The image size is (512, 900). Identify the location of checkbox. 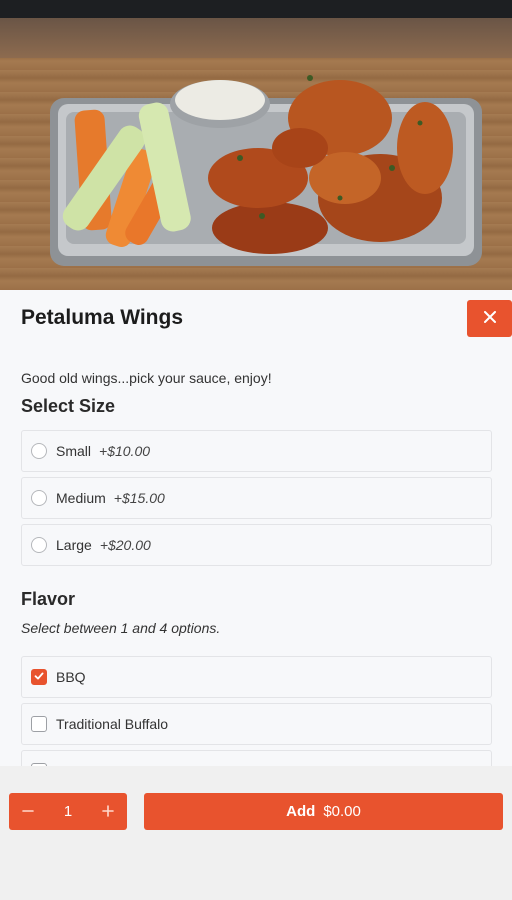
(39, 724).